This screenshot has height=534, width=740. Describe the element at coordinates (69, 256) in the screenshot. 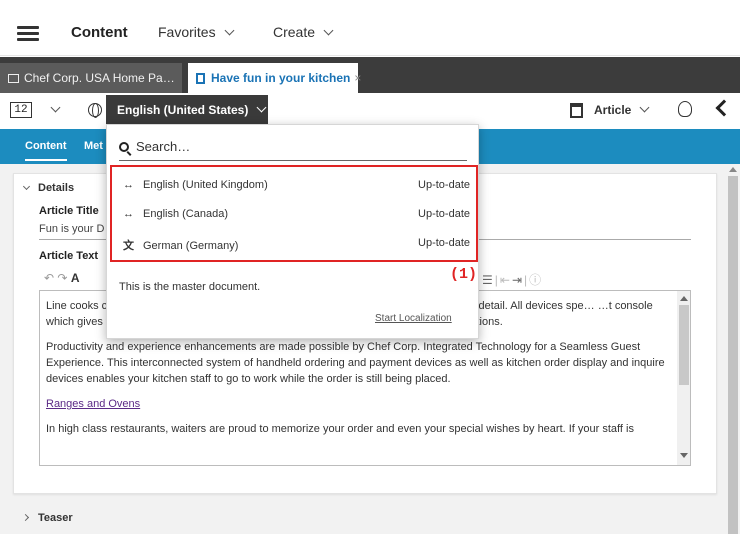

I see `article-text-label: Article Text` at that location.